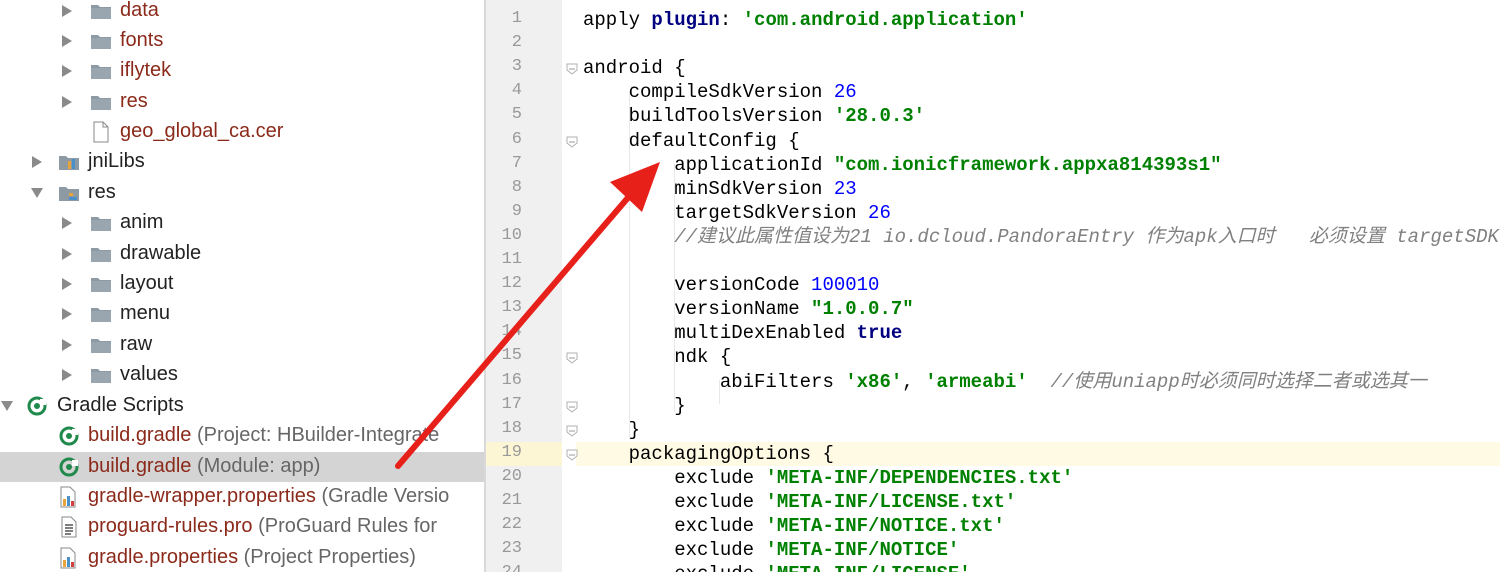  Describe the element at coordinates (776, 567) in the screenshot. I see `code-line: exclude 'META-INF/LICENSE'` at that location.